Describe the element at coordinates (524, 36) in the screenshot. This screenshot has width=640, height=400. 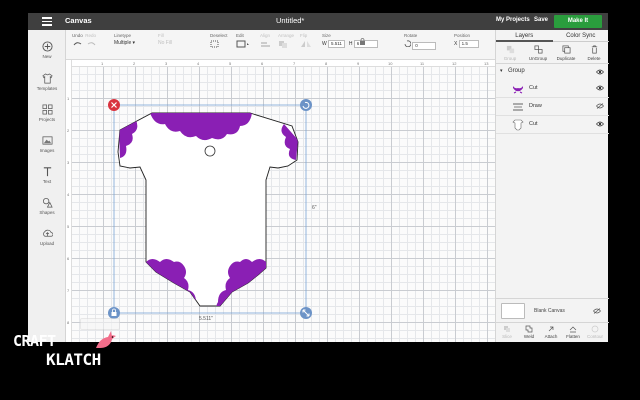
I see `tab-layers: Layers` at that location.